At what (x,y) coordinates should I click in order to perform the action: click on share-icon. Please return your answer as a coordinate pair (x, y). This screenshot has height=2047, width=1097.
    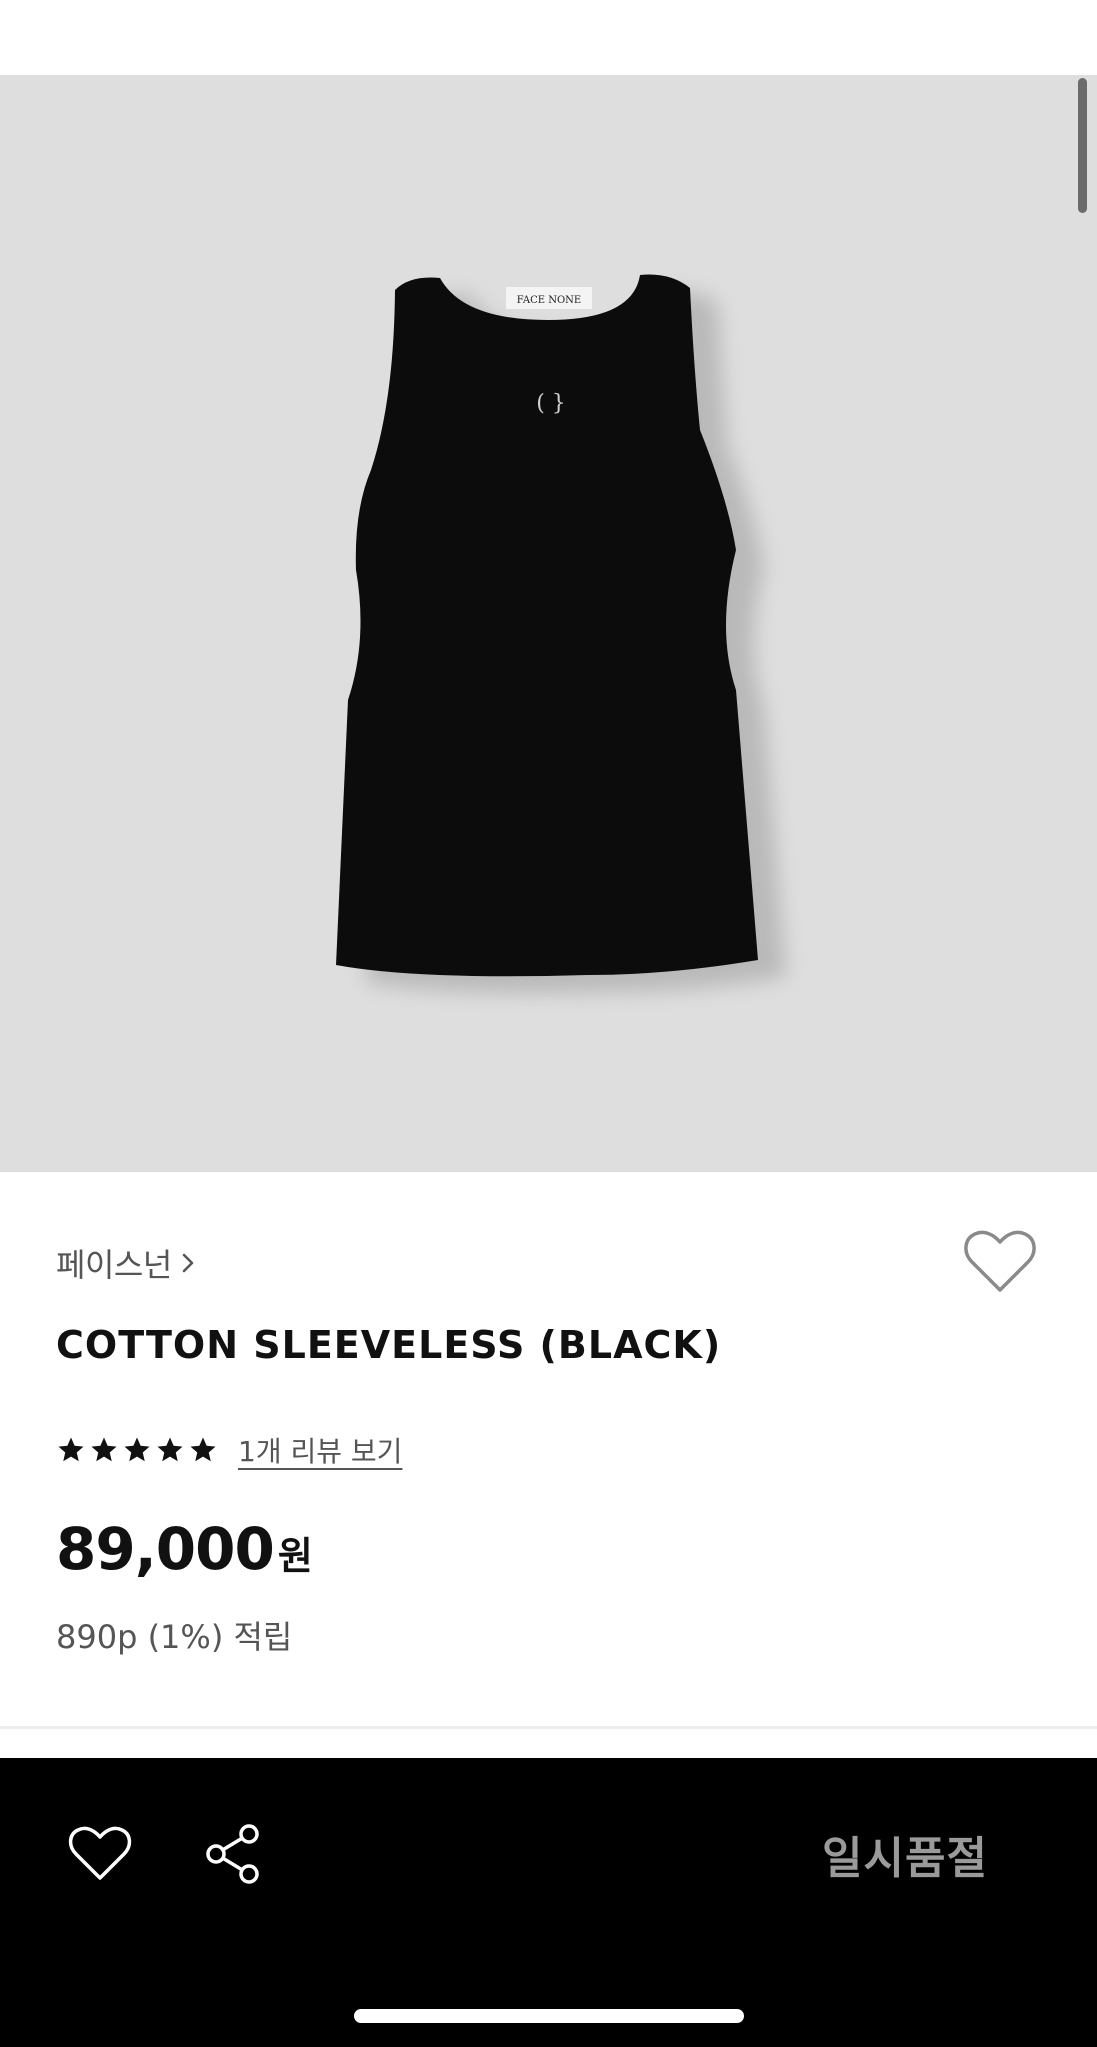
    Looking at the image, I should click on (233, 1854).